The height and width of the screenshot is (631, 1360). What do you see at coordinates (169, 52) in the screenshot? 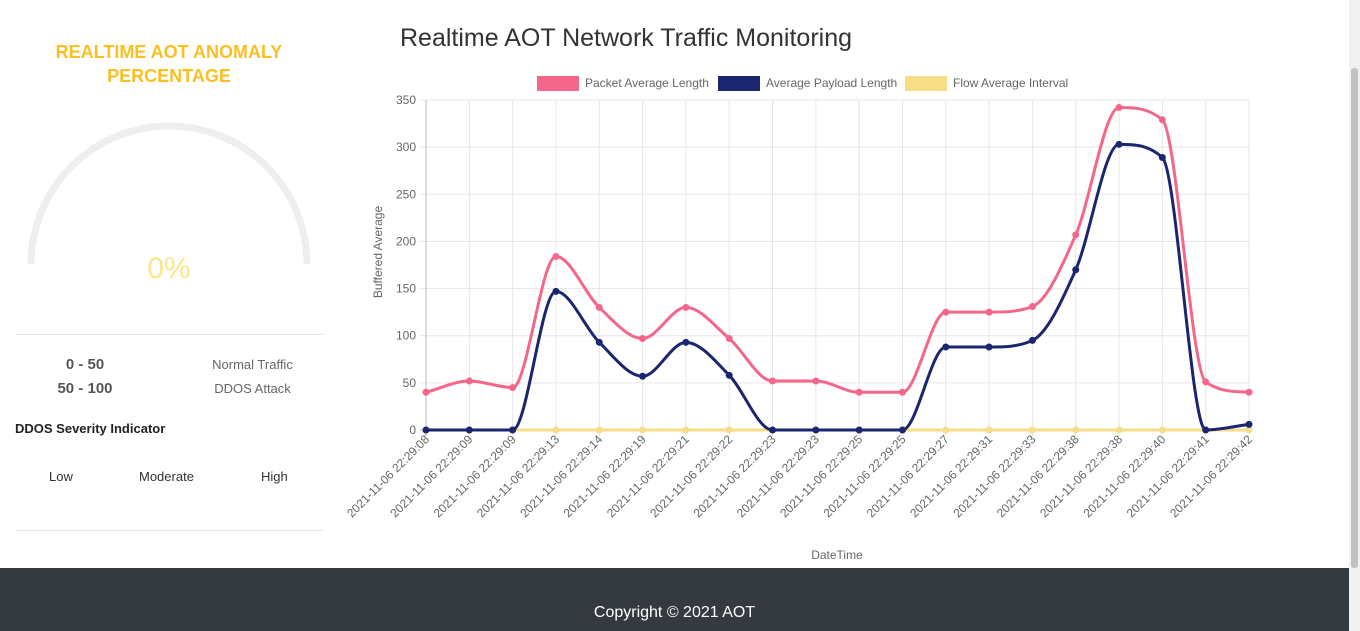
I see `gauge-title-line1: REALTIME AOT ANOMALY` at bounding box center [169, 52].